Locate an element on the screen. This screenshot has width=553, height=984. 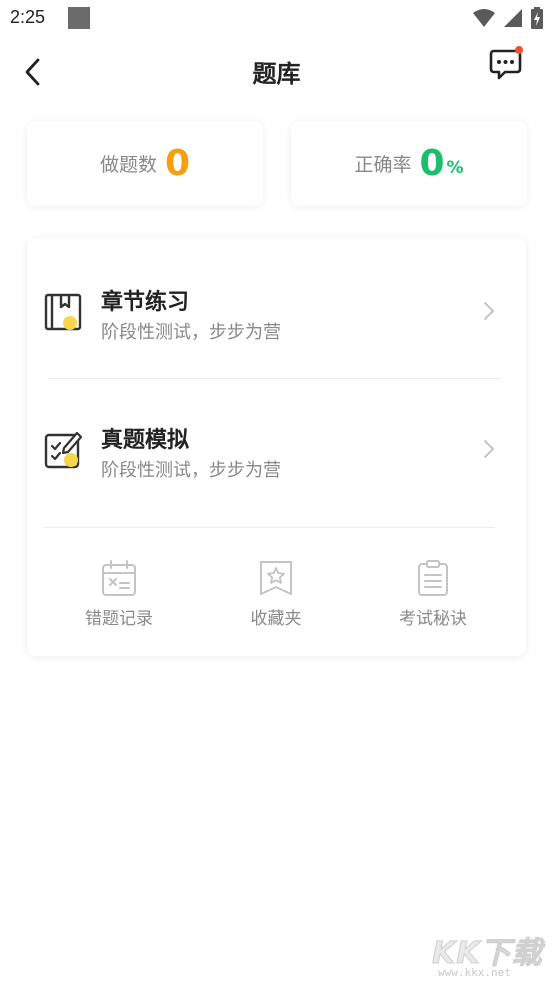
message-button is located at coordinates (506, 64).